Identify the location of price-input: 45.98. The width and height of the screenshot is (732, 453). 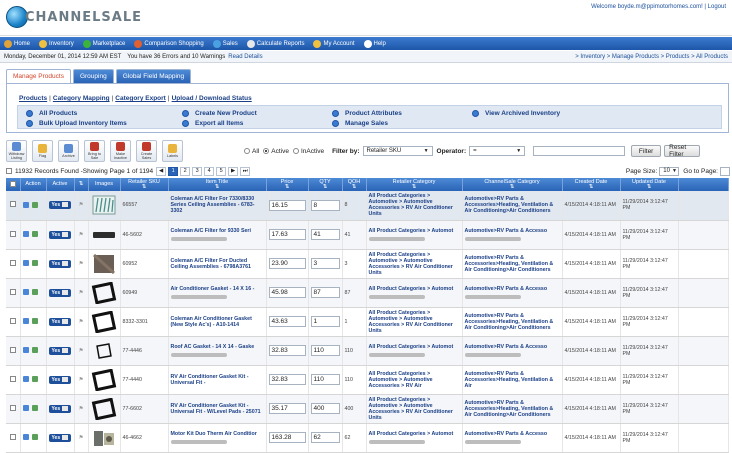
(287, 292).